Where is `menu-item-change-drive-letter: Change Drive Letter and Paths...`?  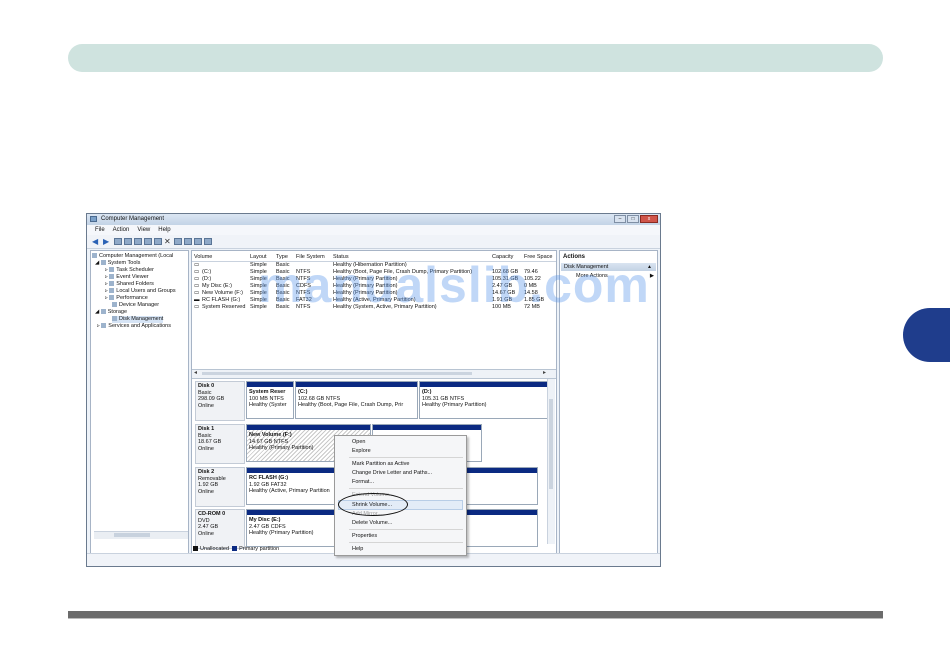
menu-item-change-drive-letter: Change Drive Letter and Paths... is located at coordinates (392, 473).